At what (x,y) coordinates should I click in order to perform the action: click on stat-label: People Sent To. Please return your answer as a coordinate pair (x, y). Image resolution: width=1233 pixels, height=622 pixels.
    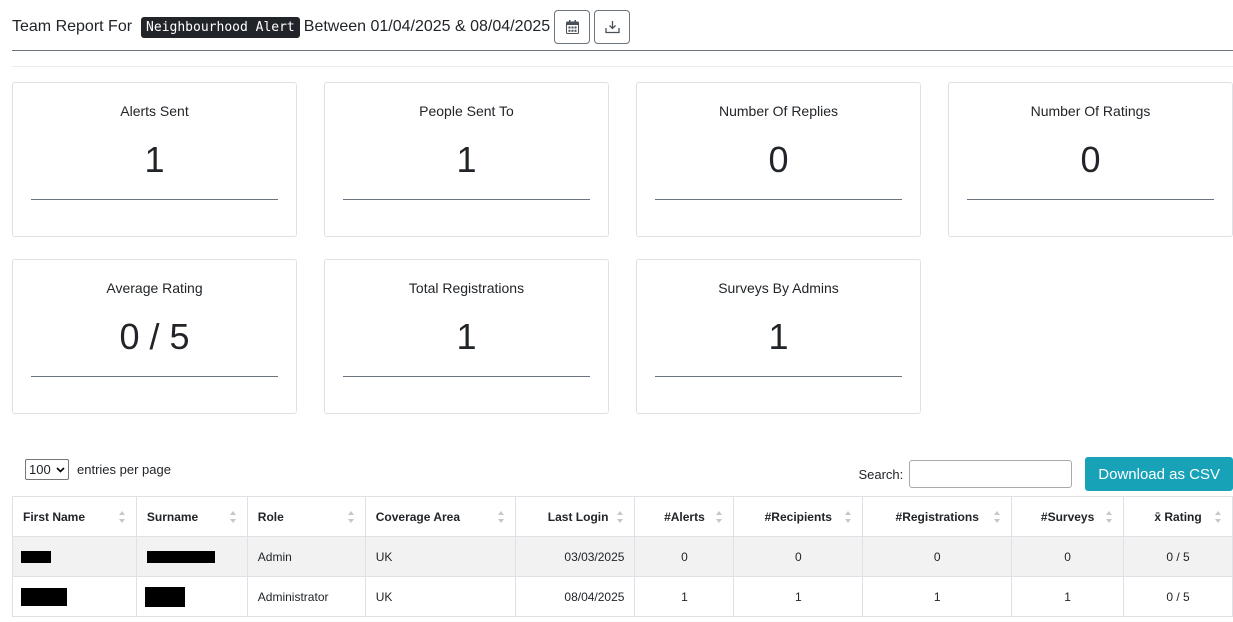
    Looking at the image, I should click on (466, 111).